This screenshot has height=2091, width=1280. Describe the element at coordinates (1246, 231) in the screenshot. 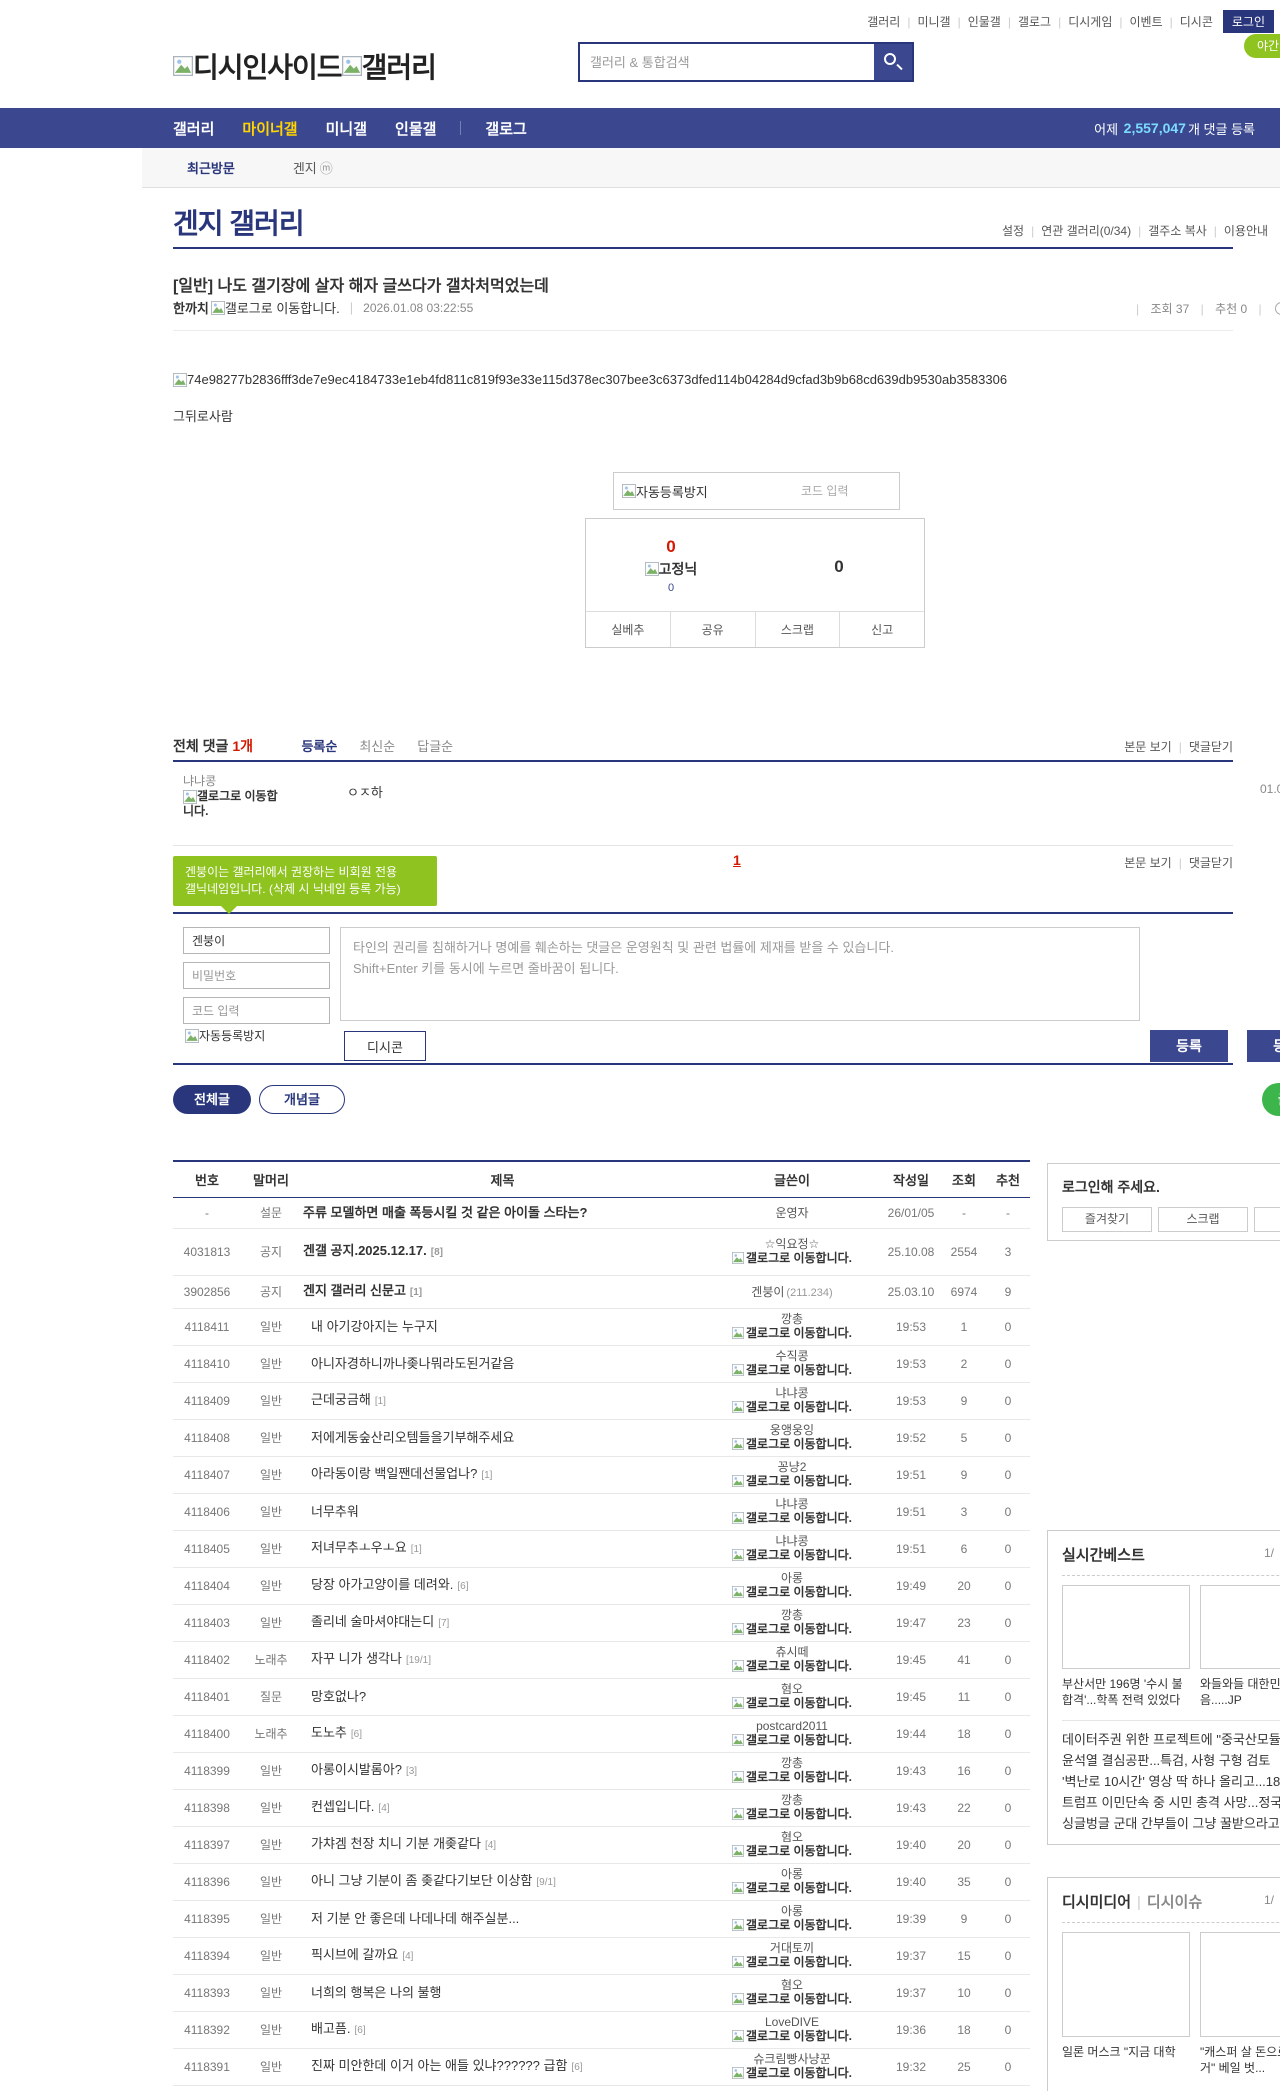

I see `utility-link-3: 이용안내` at that location.